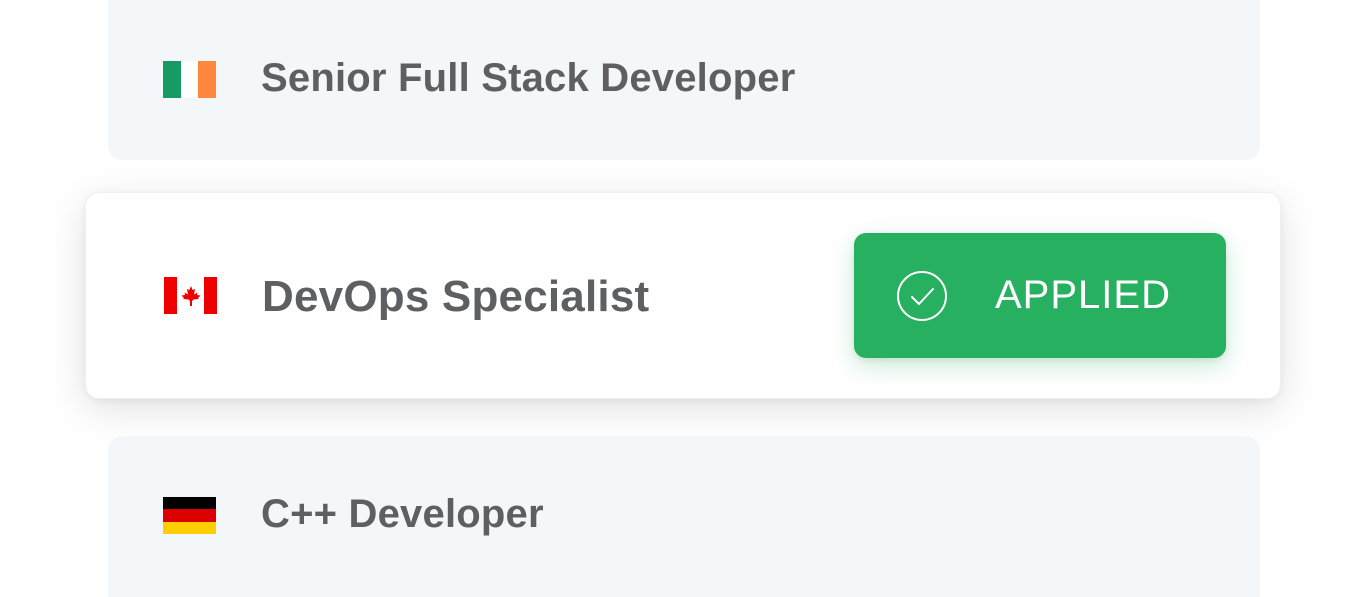  What do you see at coordinates (189, 515) in the screenshot?
I see `germany-flag-icon` at bounding box center [189, 515].